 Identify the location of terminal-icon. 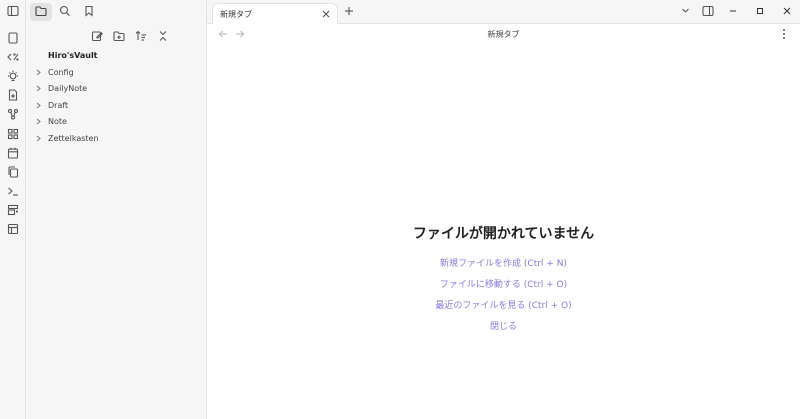
(13, 191).